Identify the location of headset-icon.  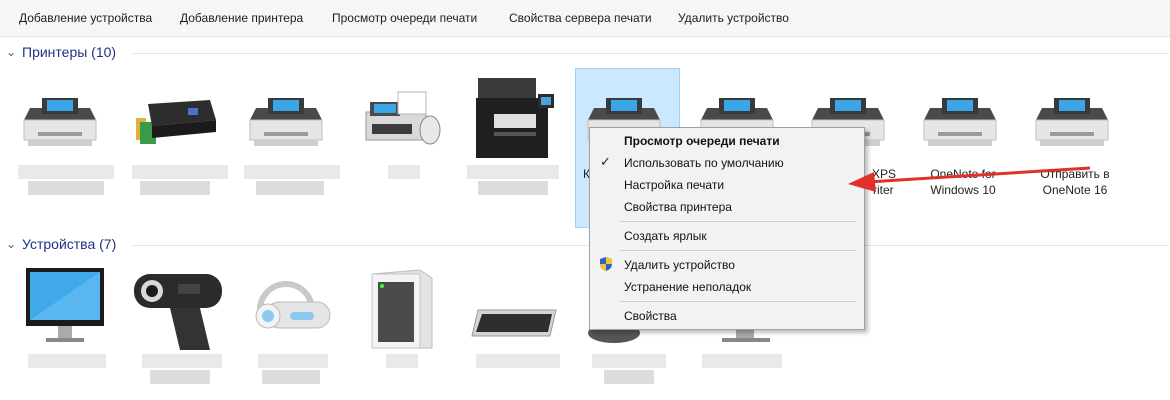
(291, 310).